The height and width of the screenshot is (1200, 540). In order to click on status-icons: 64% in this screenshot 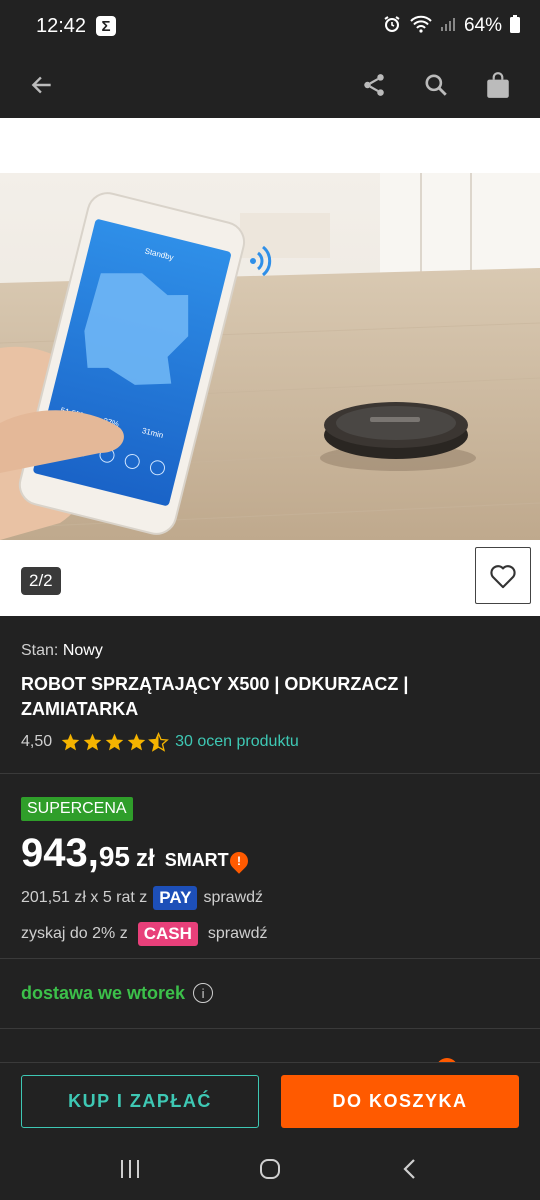, I will do `click(451, 26)`.